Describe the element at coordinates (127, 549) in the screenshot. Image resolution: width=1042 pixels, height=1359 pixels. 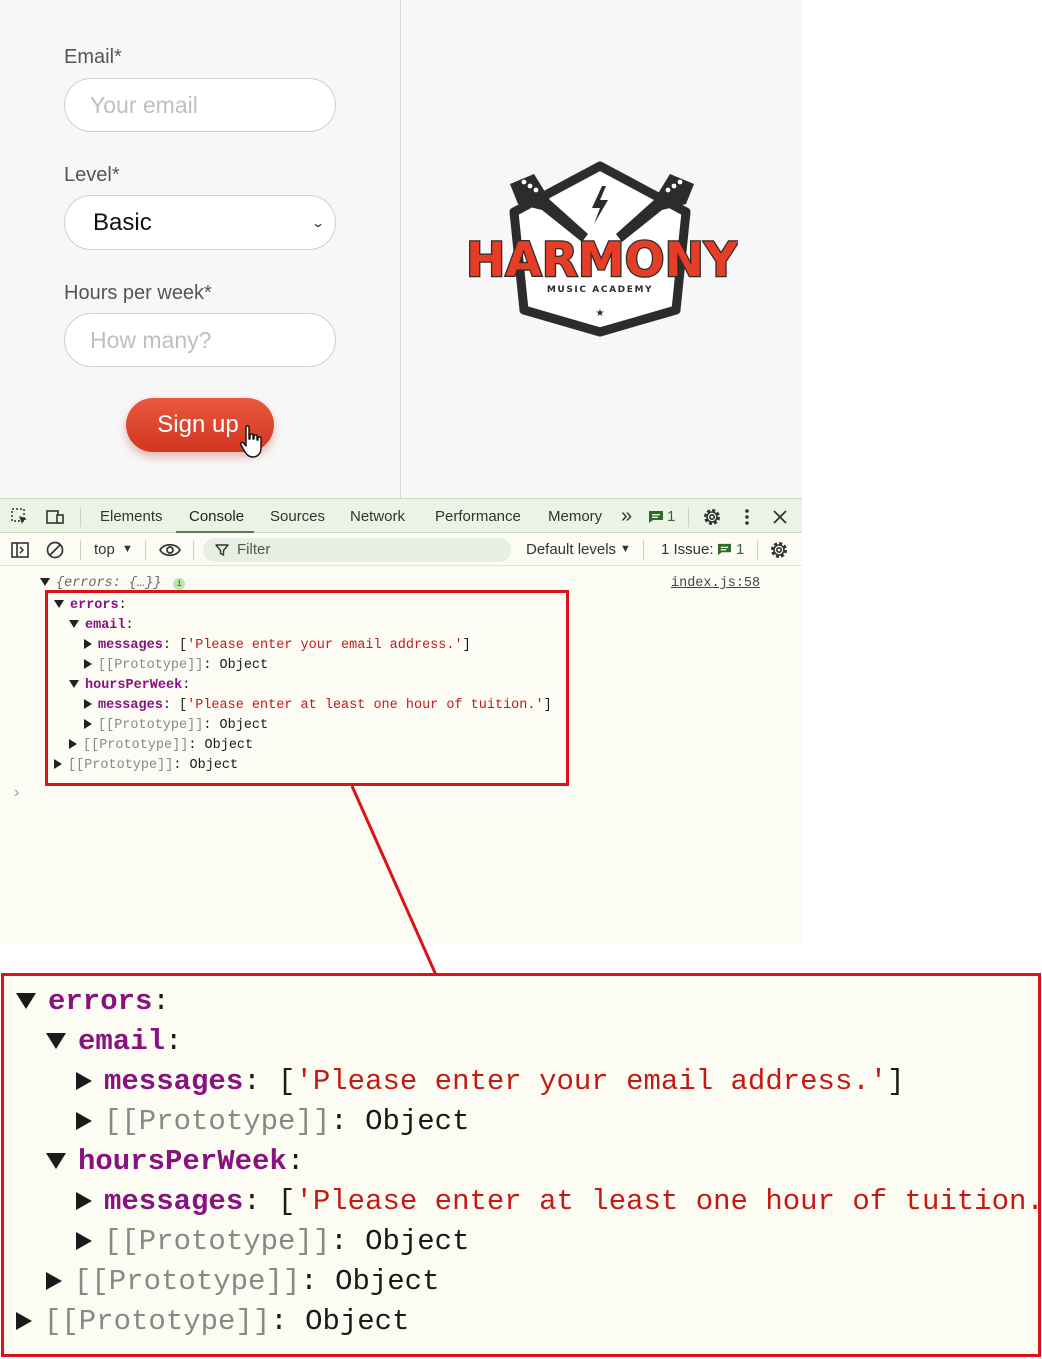
I see `context-dropdown-arrow: ▼` at that location.